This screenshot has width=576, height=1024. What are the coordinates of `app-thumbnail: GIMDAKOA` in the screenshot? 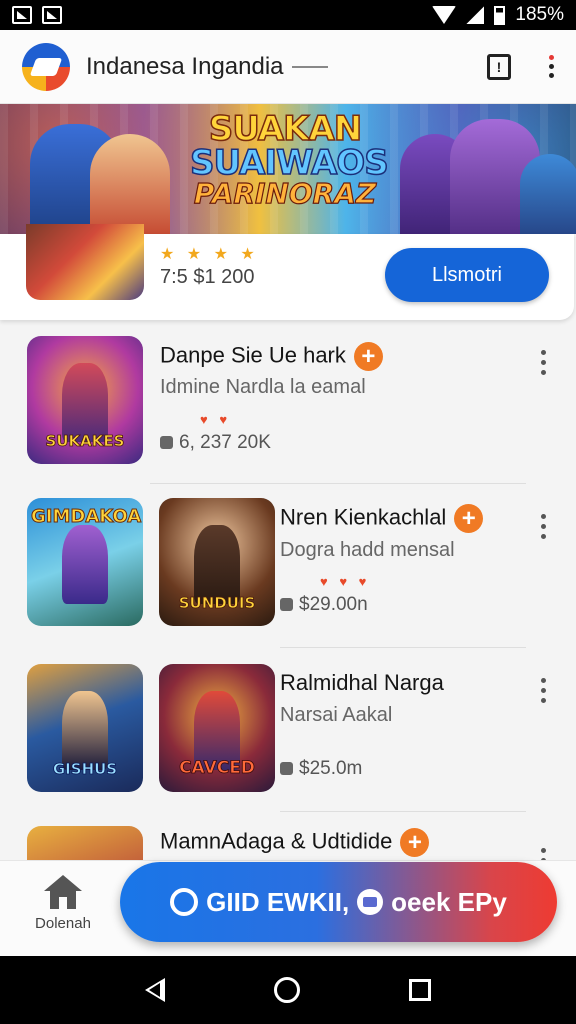 It's located at (85, 562).